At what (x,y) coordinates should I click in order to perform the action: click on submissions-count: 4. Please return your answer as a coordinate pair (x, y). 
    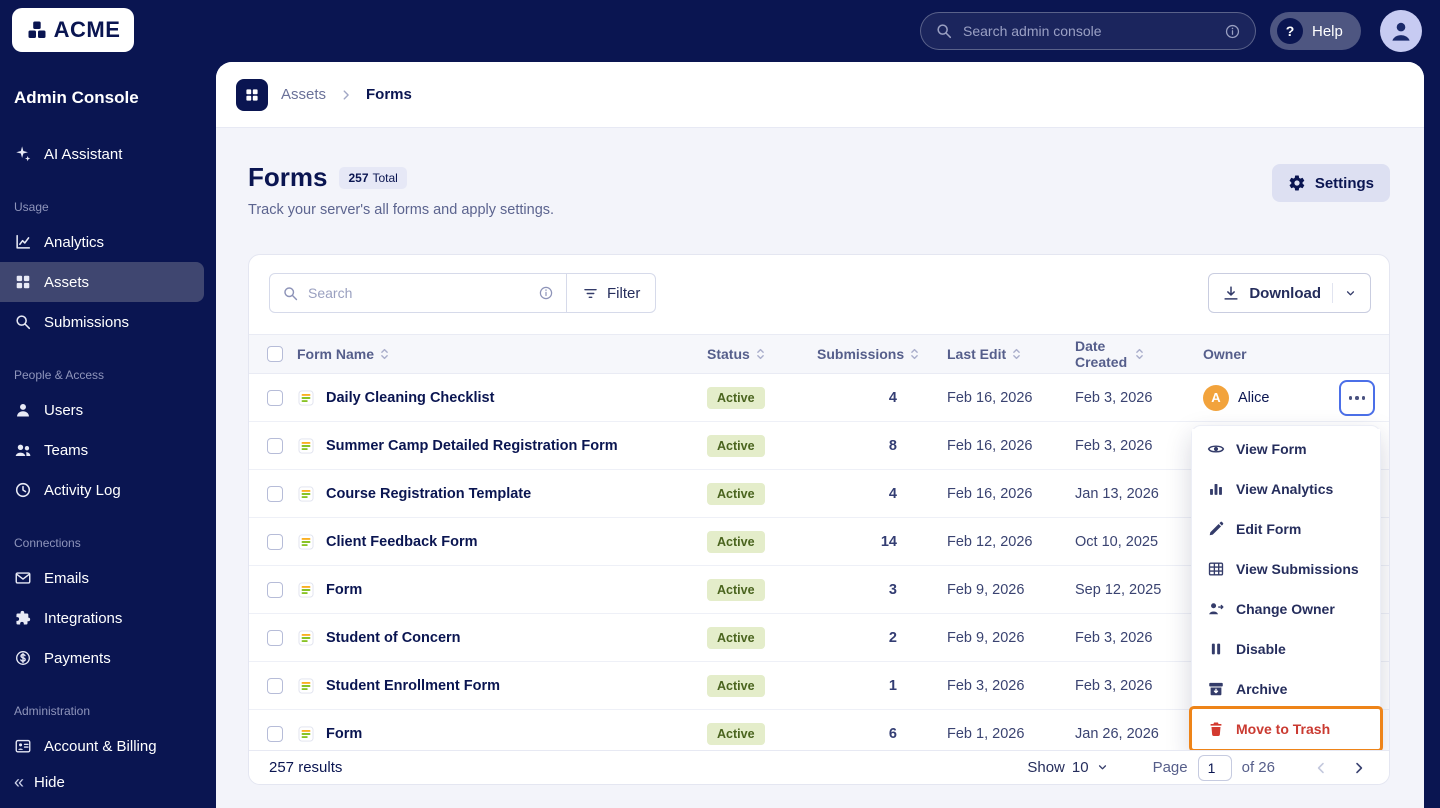
    Looking at the image, I should click on (892, 493).